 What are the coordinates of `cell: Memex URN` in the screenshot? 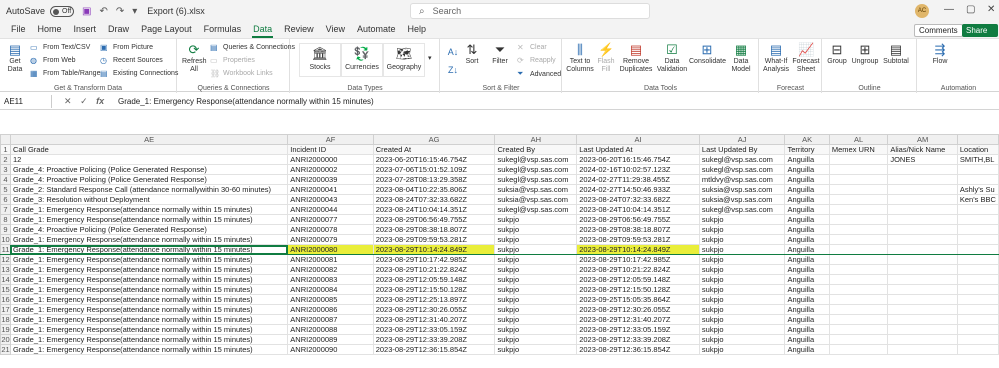 It's located at (858, 149).